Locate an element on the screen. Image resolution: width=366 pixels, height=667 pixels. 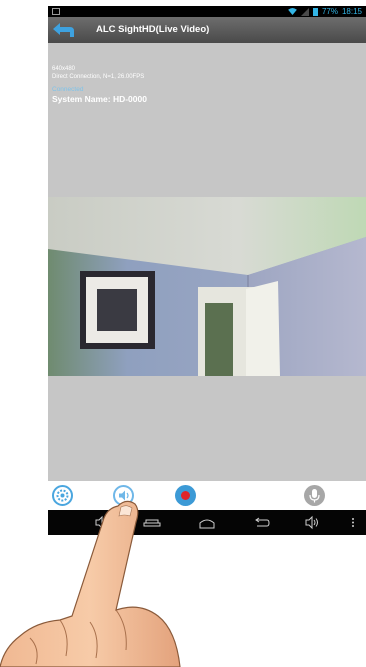
signal-icon is located at coordinates (304, 11).